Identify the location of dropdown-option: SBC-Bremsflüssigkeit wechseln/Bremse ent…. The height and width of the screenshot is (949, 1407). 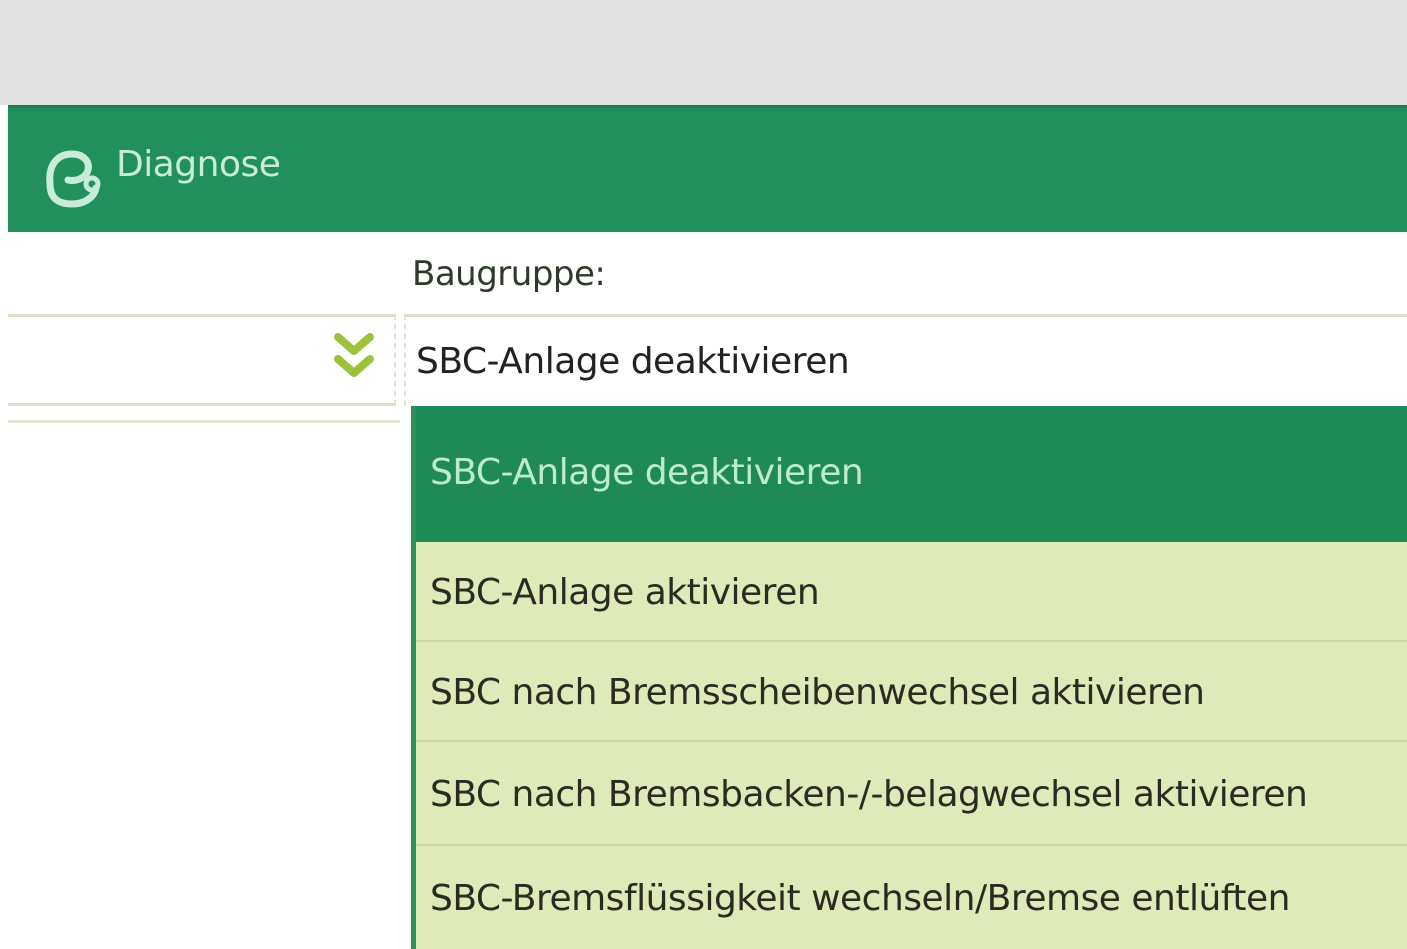
(911, 897).